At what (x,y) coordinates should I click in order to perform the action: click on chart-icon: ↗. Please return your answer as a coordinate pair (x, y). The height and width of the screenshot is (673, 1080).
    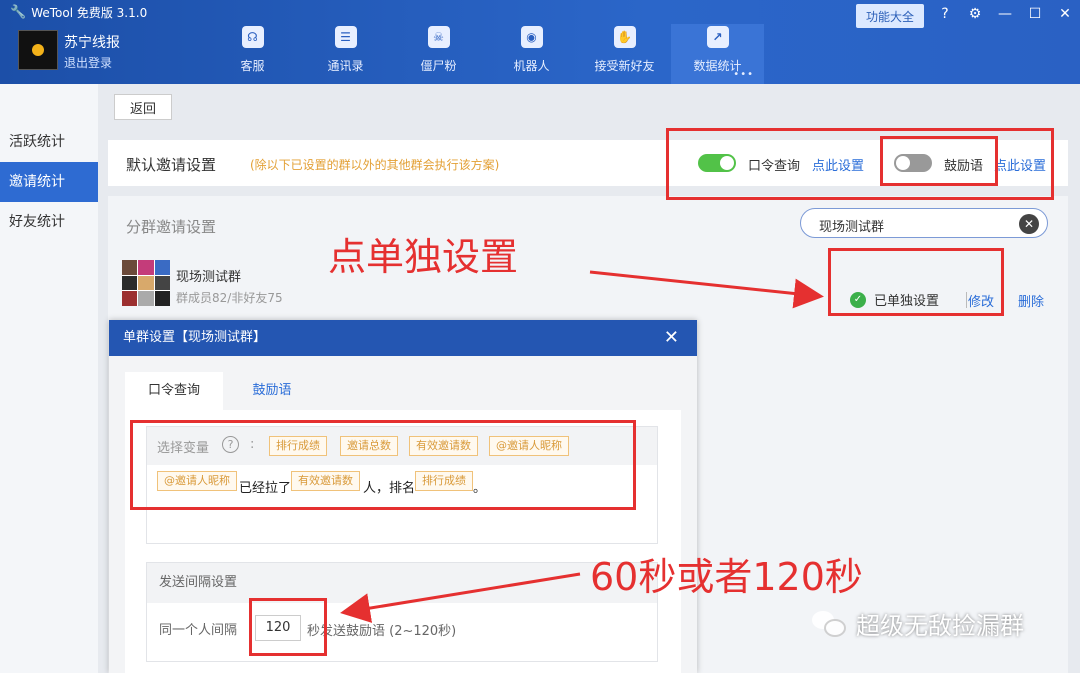
    Looking at the image, I should click on (717, 37).